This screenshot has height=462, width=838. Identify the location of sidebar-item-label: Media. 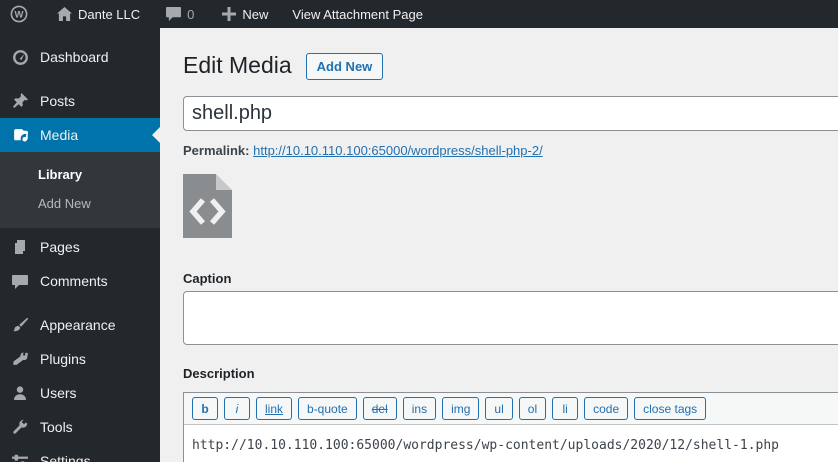
(59, 135).